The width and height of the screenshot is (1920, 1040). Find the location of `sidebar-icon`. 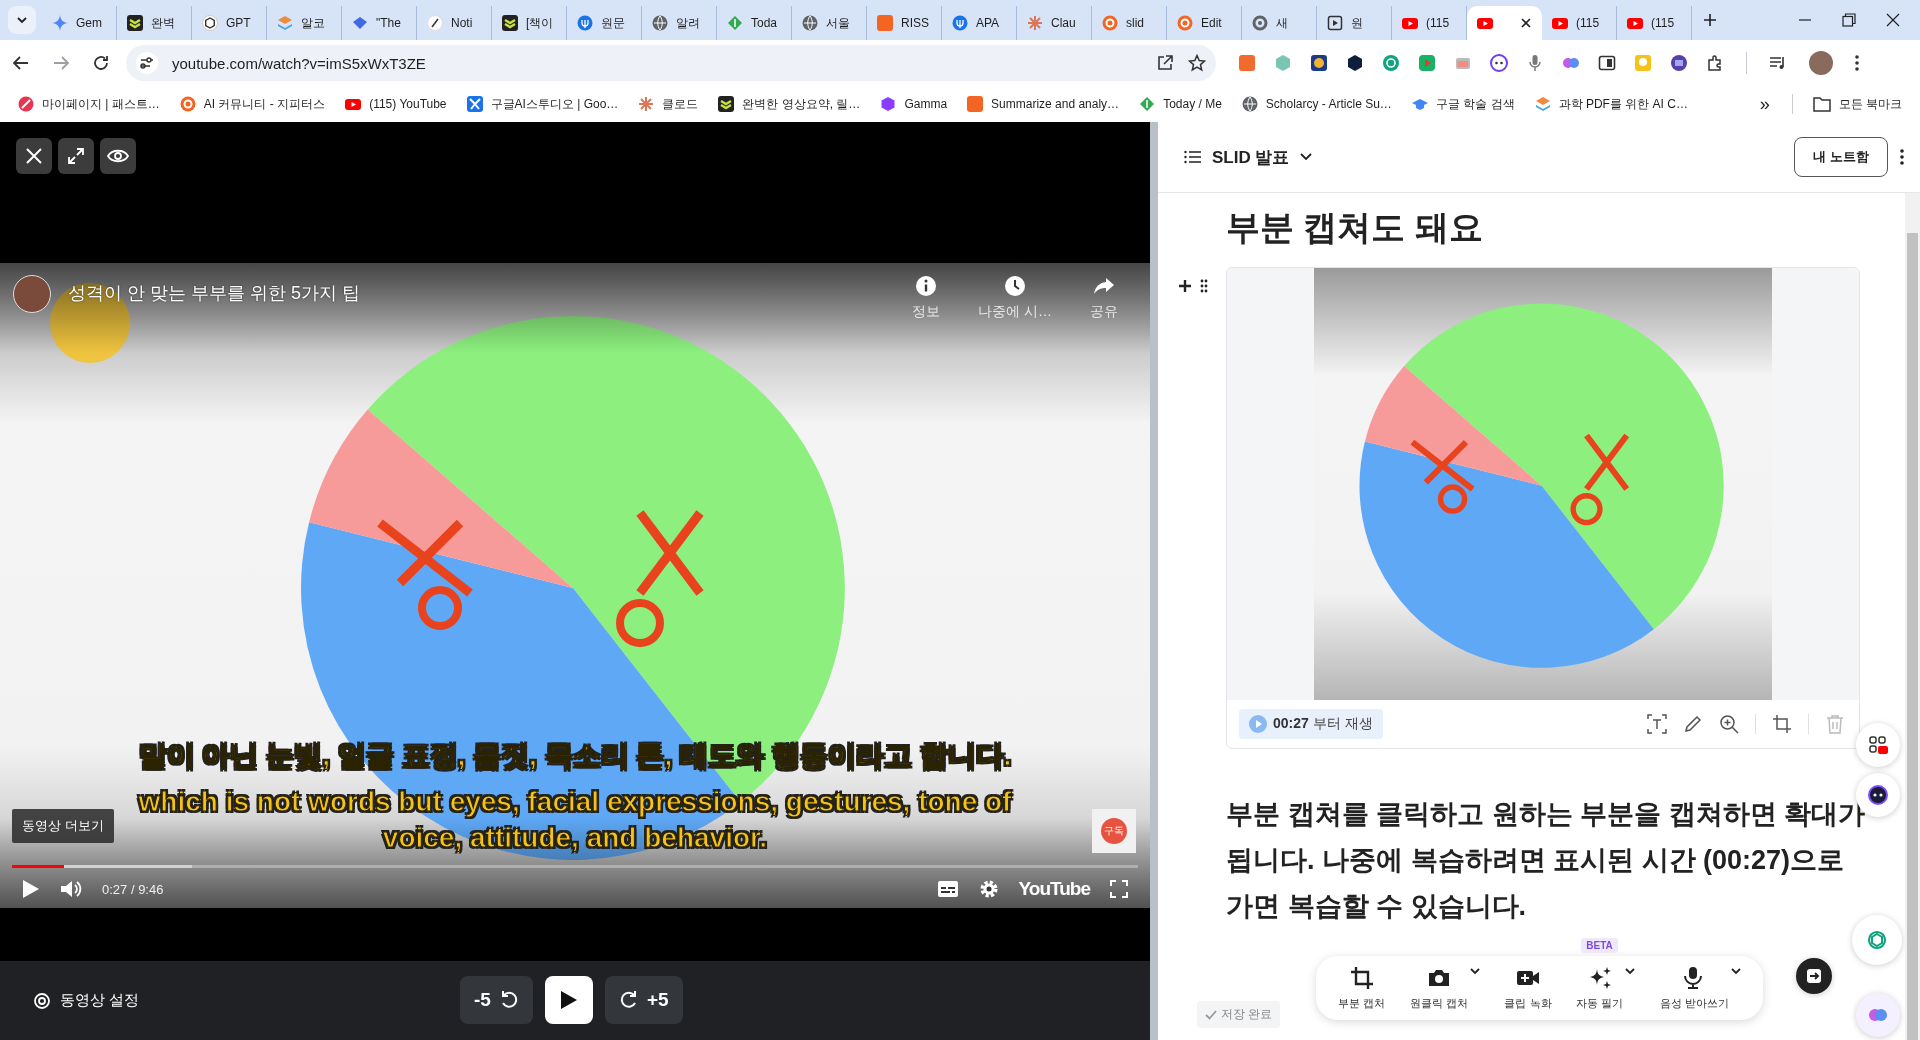

sidebar-icon is located at coordinates (1607, 63).